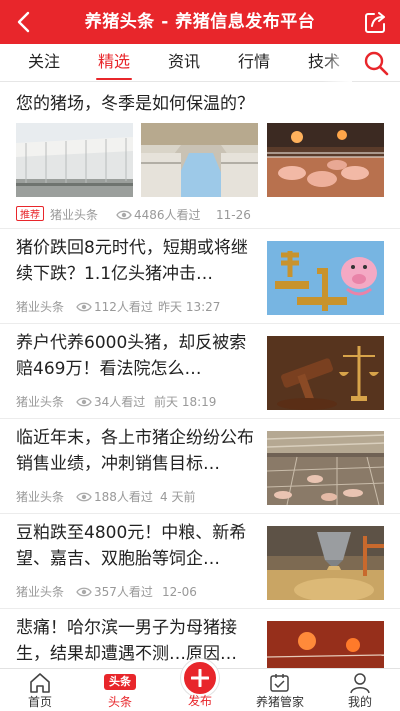 This screenshot has height=711, width=400. I want to click on article-time: 11-26, so click(233, 215).